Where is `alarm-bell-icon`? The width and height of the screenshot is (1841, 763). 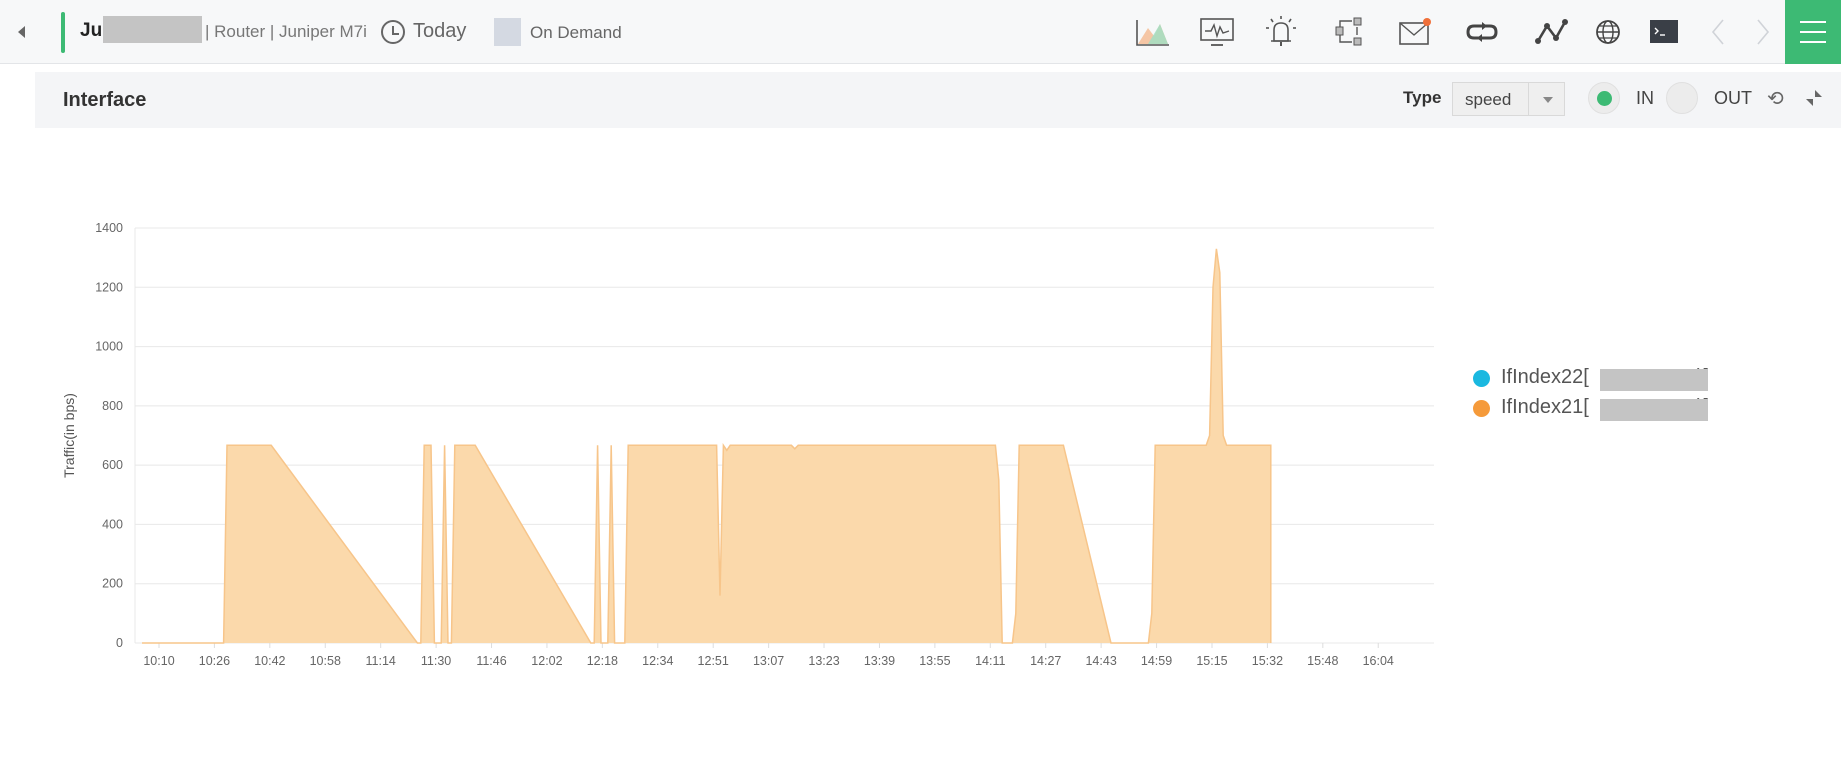
alarm-bell-icon is located at coordinates (1281, 32).